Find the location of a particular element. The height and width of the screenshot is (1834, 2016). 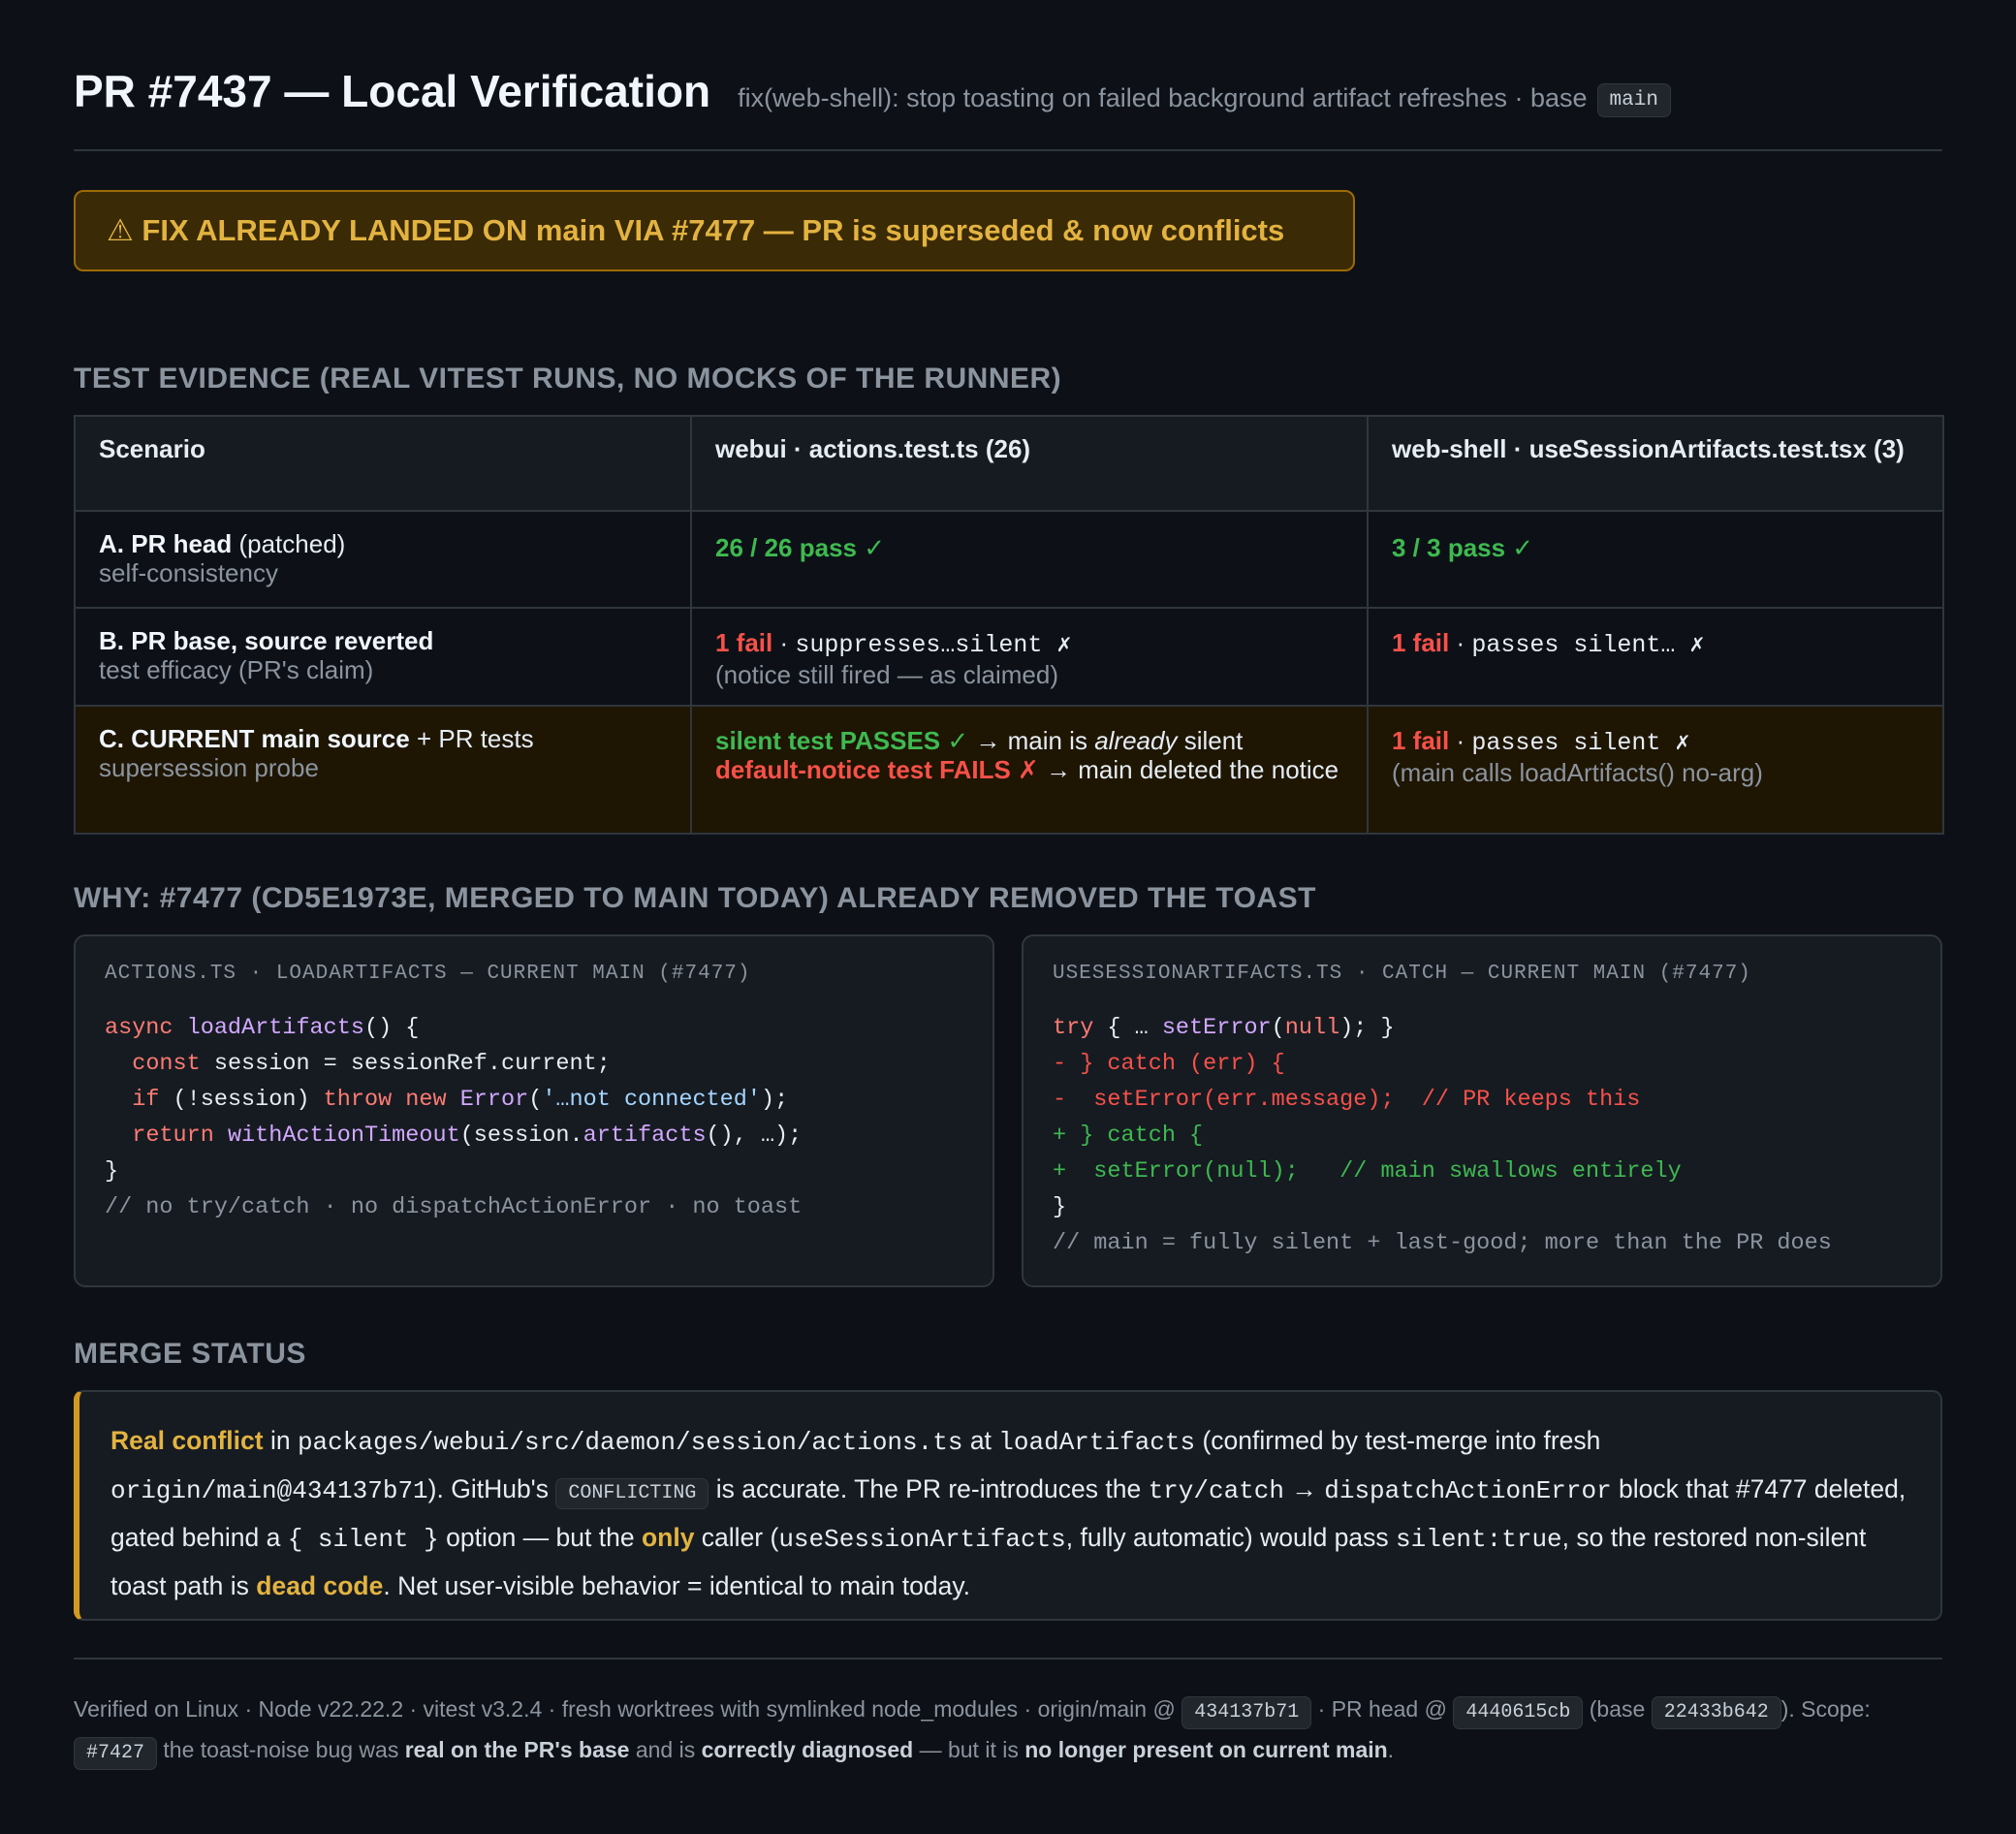

code-function: artifacts is located at coordinates (645, 1136).